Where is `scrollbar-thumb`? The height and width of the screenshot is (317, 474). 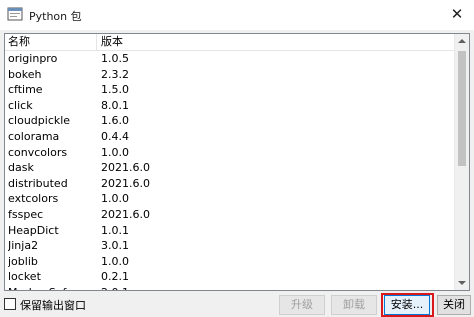
scrollbar-thumb is located at coordinates (462, 108).